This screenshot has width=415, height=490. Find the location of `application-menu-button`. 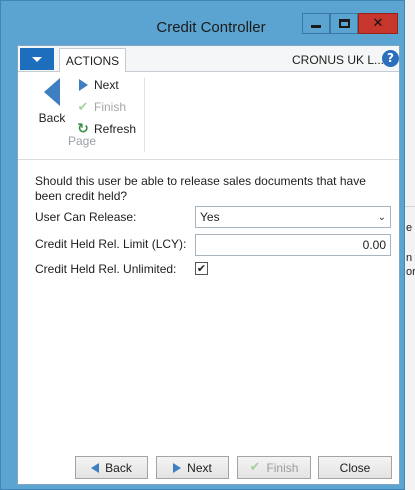

application-menu-button is located at coordinates (37, 59).